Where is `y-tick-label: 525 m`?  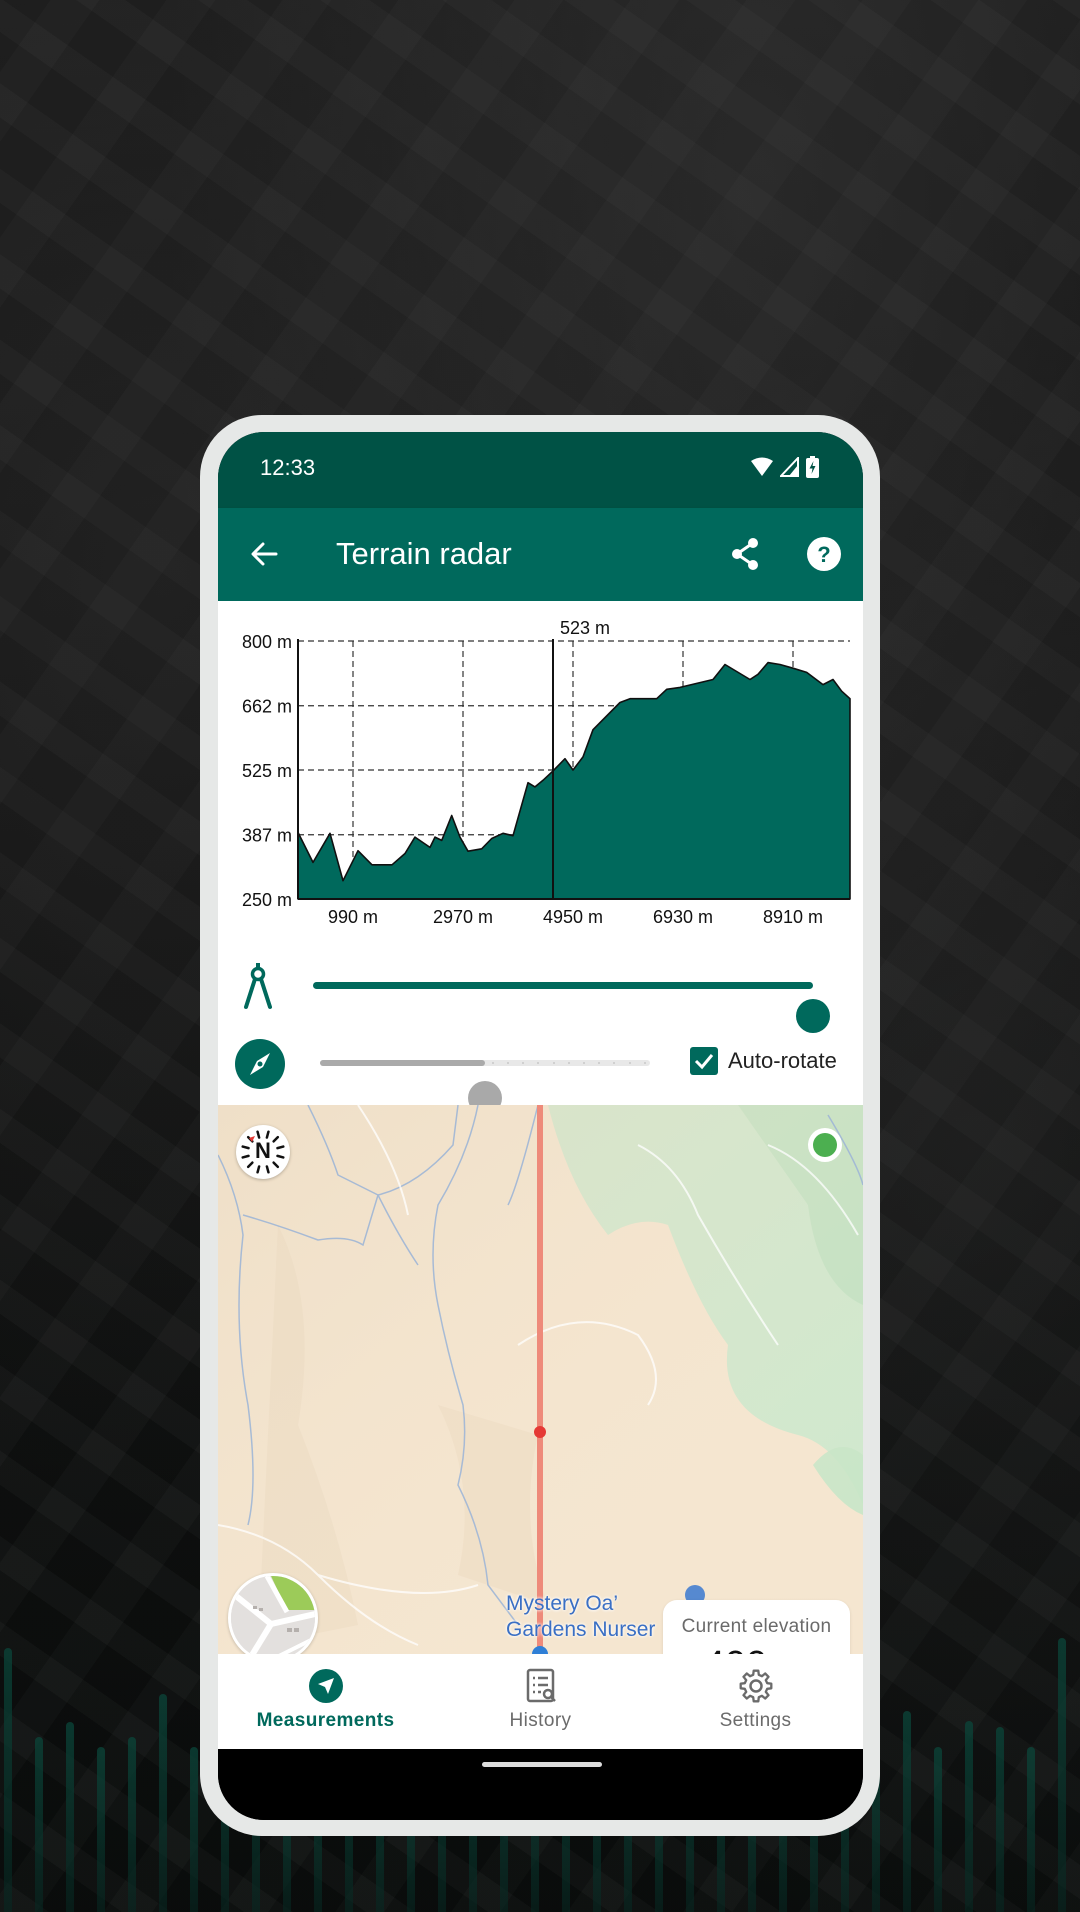
y-tick-label: 525 m is located at coordinates (267, 771).